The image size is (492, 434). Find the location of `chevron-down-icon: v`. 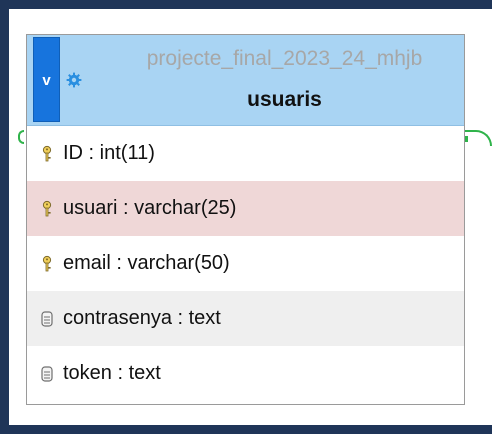

chevron-down-icon: v is located at coordinates (46, 80).